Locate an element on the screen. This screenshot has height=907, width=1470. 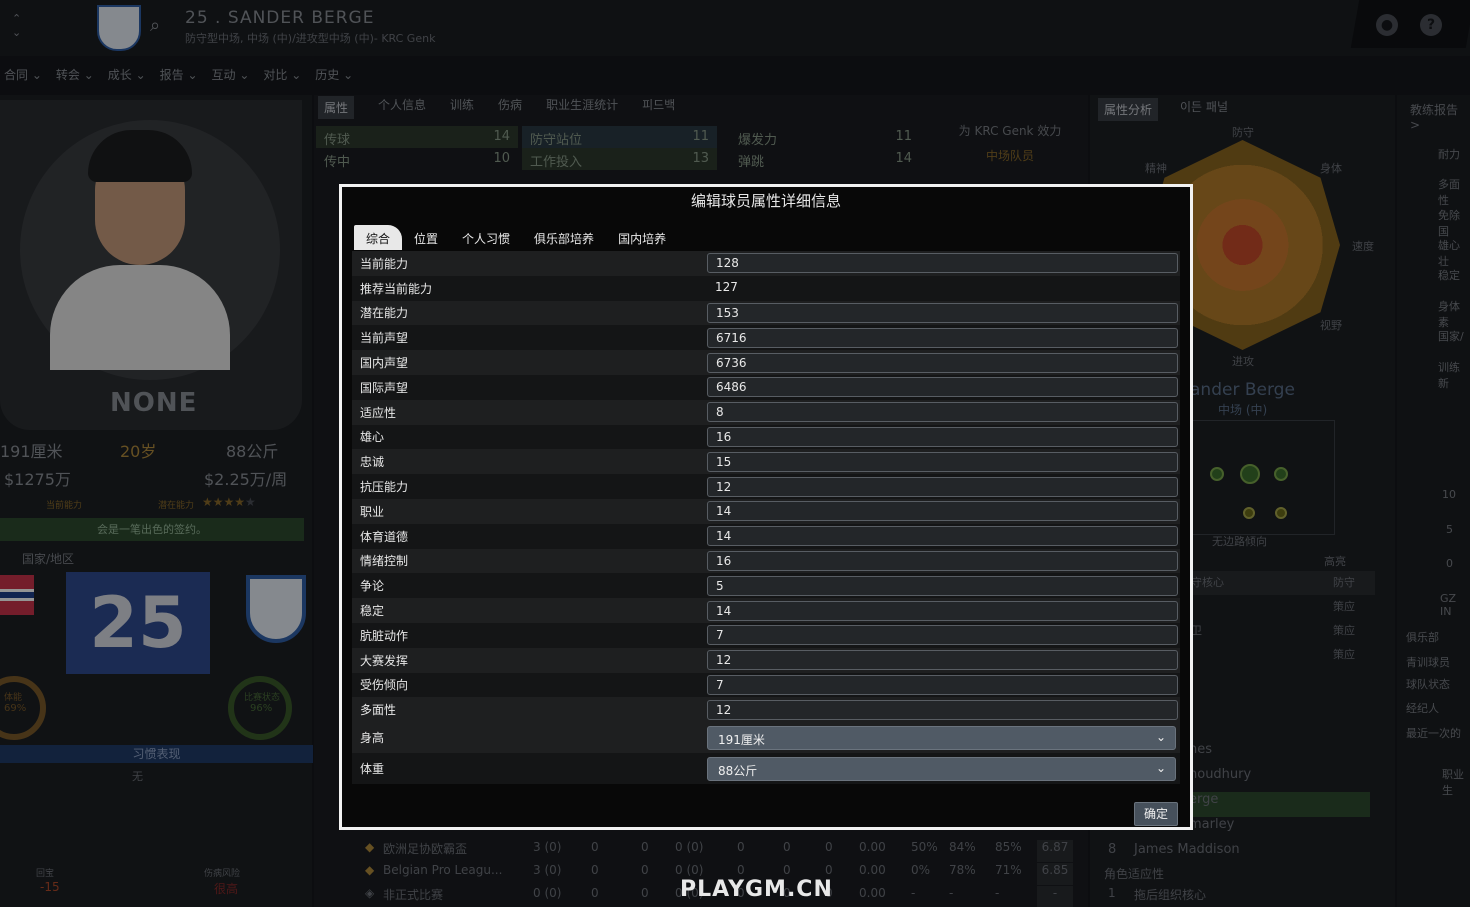
height-select: 191厘米 ⌄ is located at coordinates (941, 737).